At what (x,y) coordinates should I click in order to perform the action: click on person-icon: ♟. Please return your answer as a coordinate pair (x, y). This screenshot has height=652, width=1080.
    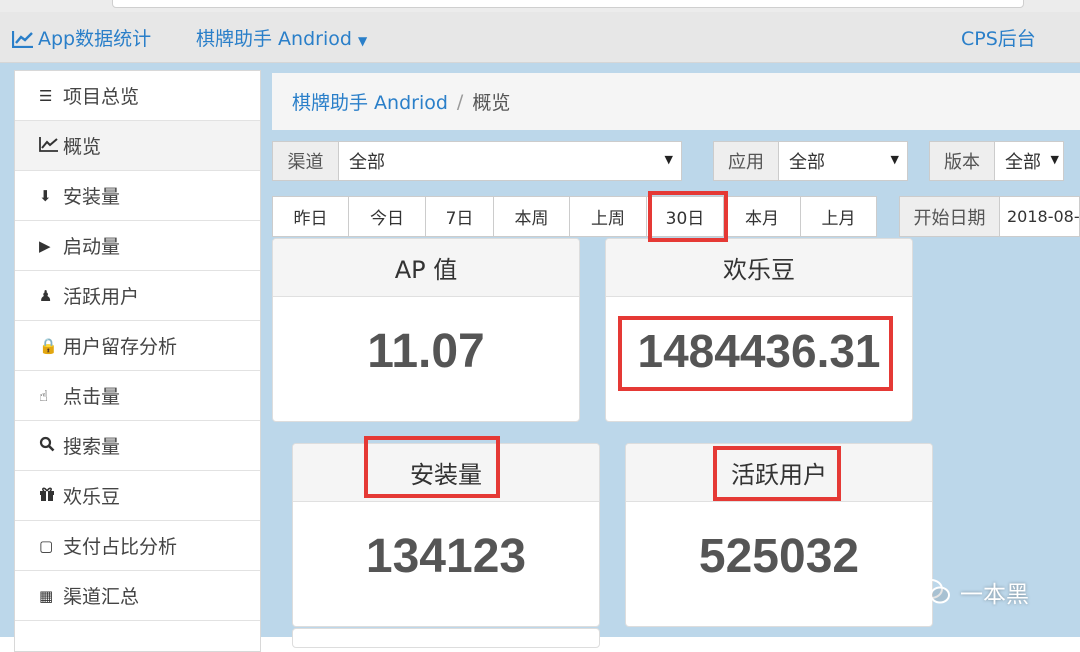
    Looking at the image, I should click on (46, 295).